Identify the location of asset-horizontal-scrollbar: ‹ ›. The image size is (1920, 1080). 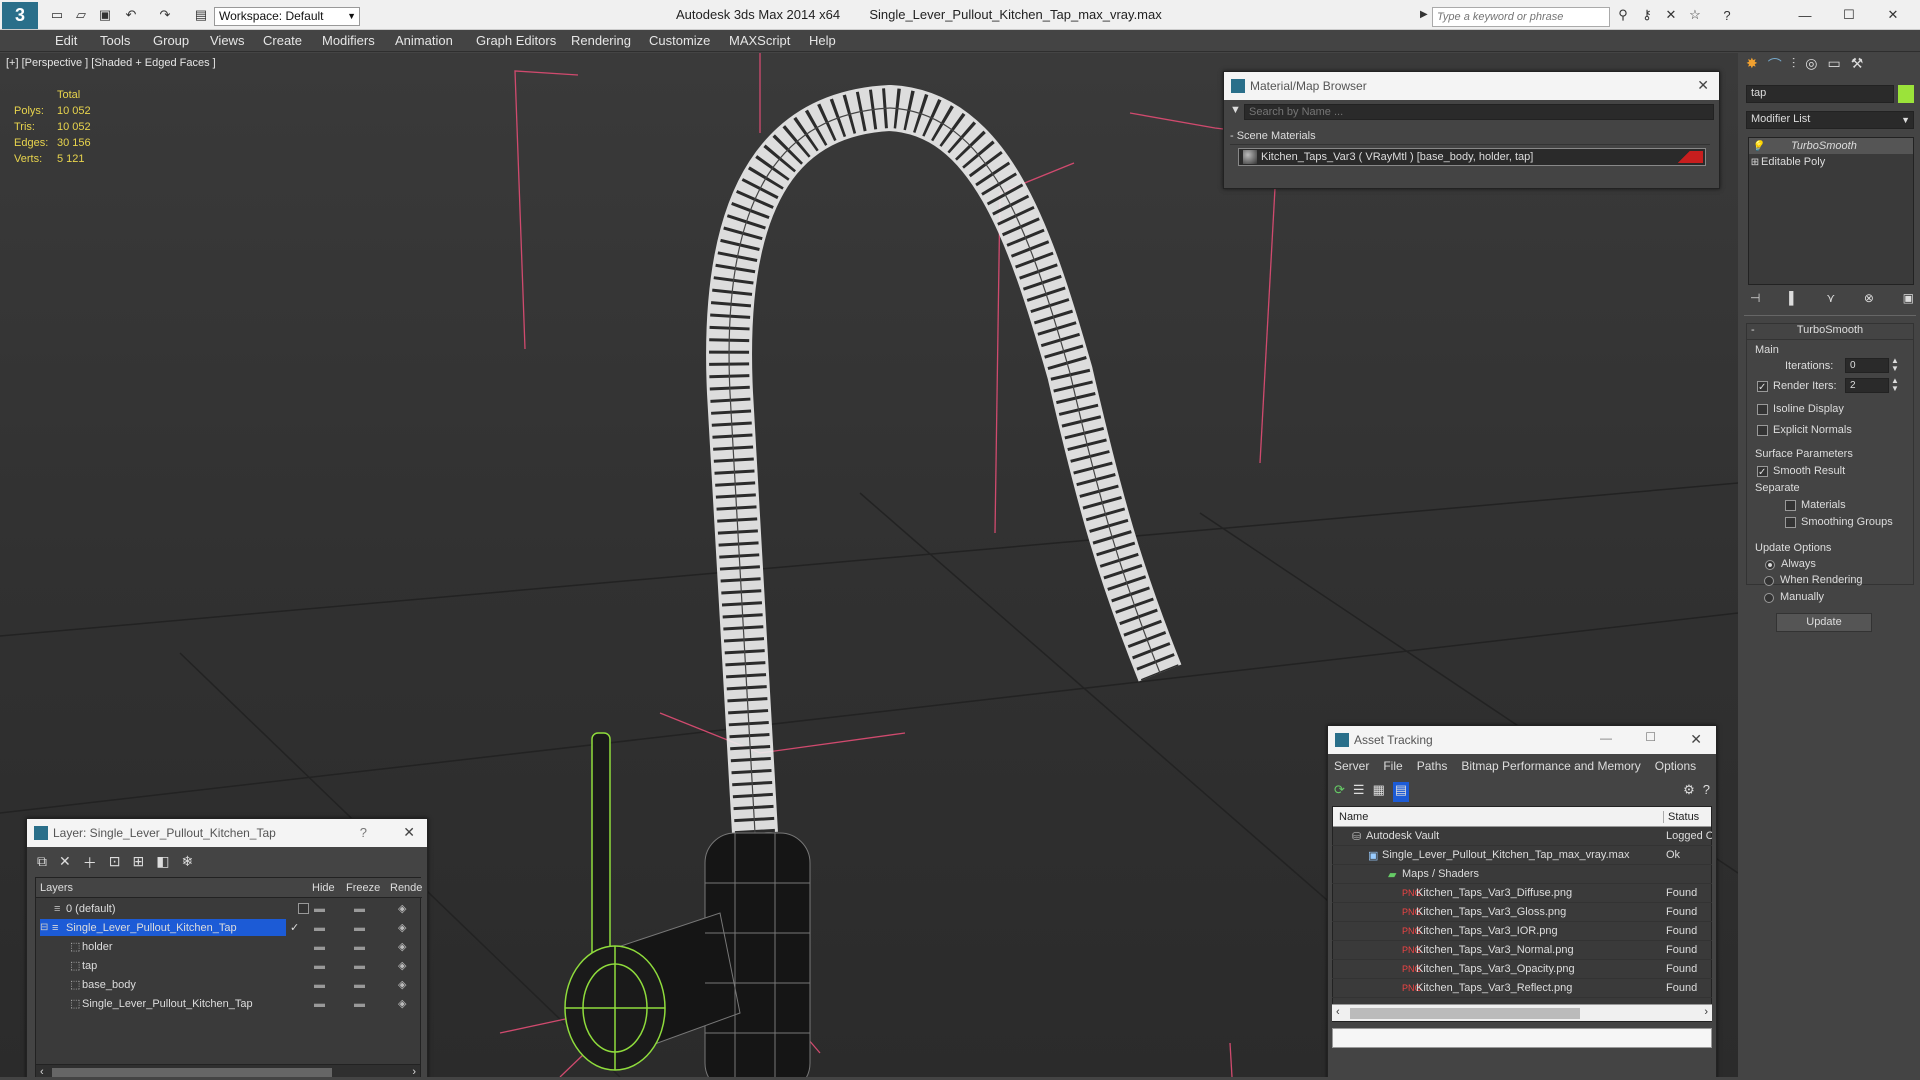
(1522, 1012).